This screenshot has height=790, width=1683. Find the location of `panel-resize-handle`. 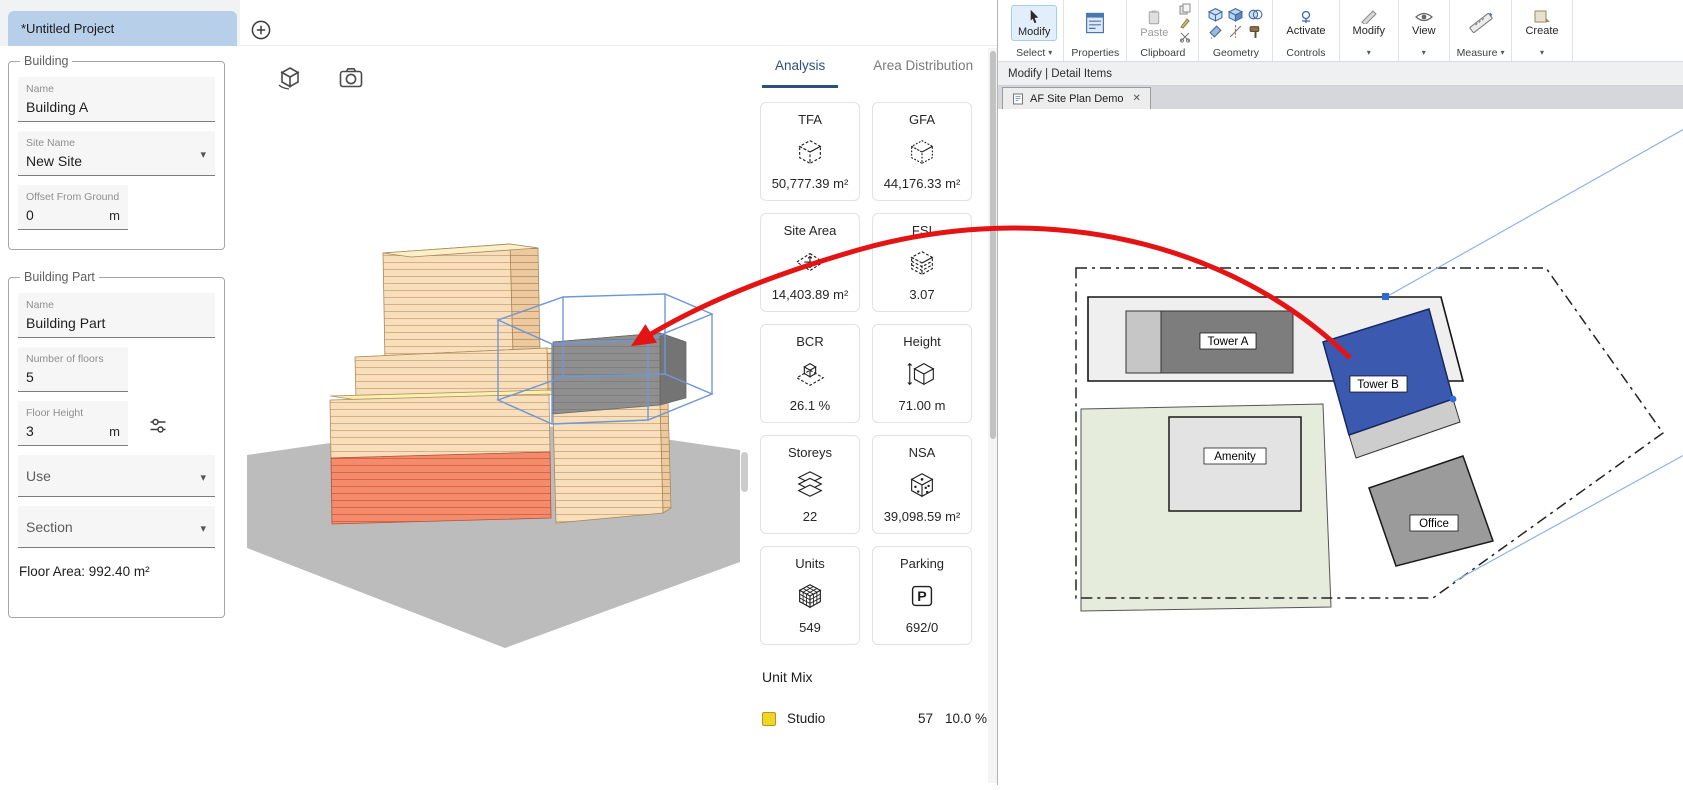

panel-resize-handle is located at coordinates (744, 472).